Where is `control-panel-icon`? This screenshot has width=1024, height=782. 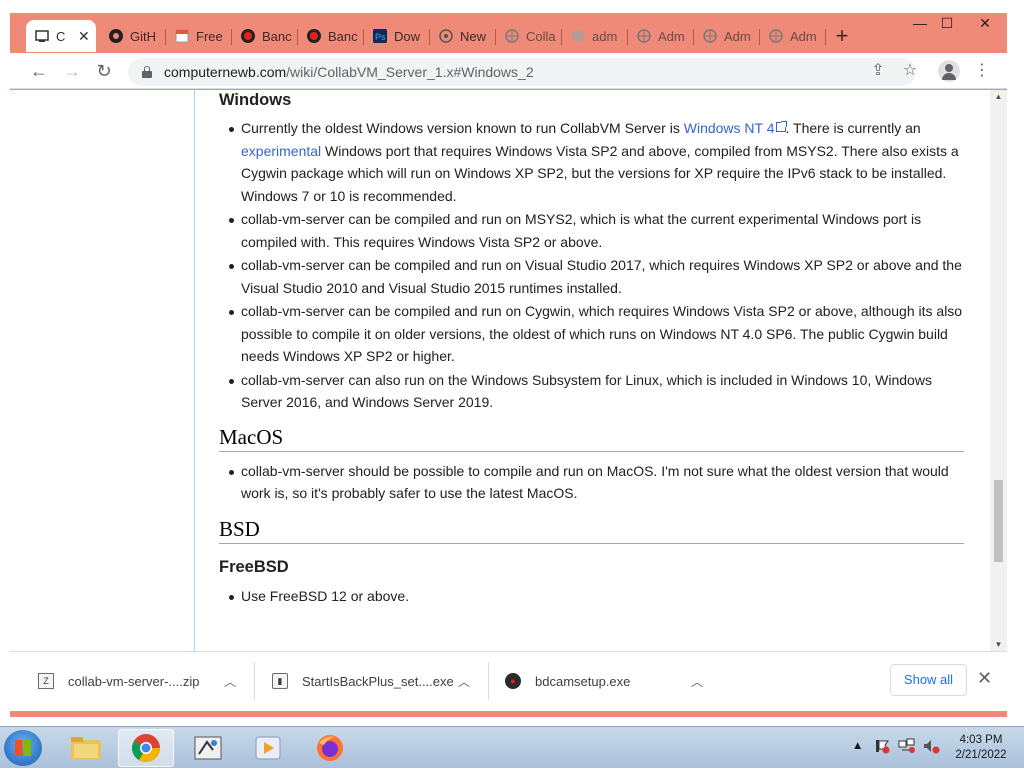
control-panel-icon is located at coordinates (208, 748).